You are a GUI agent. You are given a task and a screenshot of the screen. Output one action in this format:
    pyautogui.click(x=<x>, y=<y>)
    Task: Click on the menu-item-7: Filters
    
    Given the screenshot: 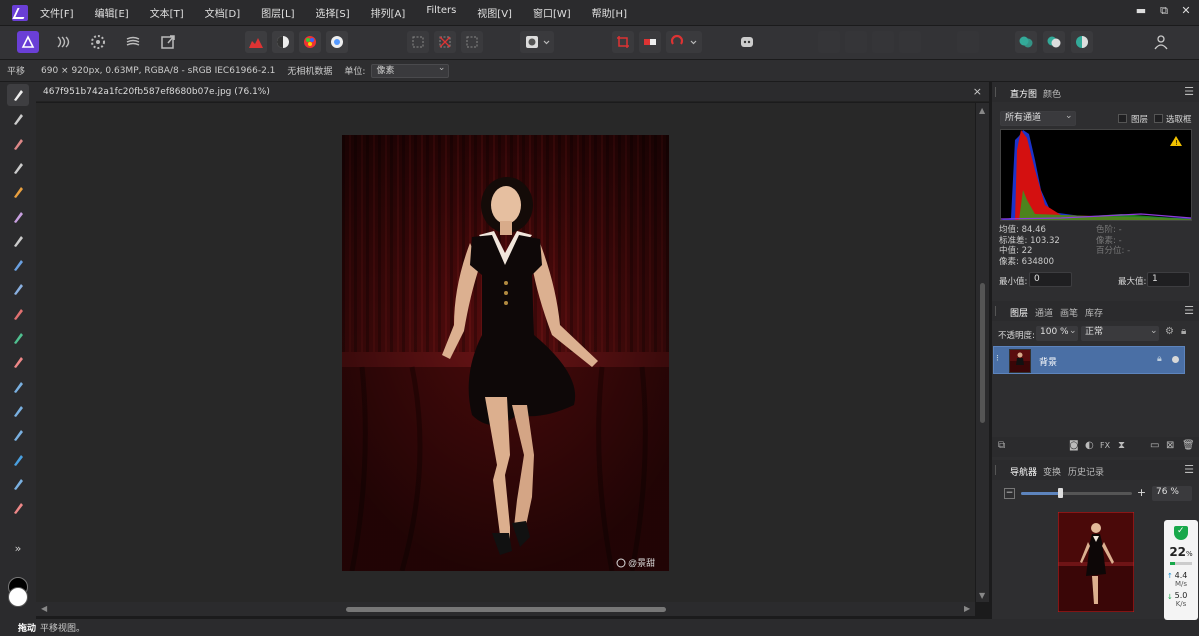 What is the action you would take?
    pyautogui.click(x=441, y=12)
    